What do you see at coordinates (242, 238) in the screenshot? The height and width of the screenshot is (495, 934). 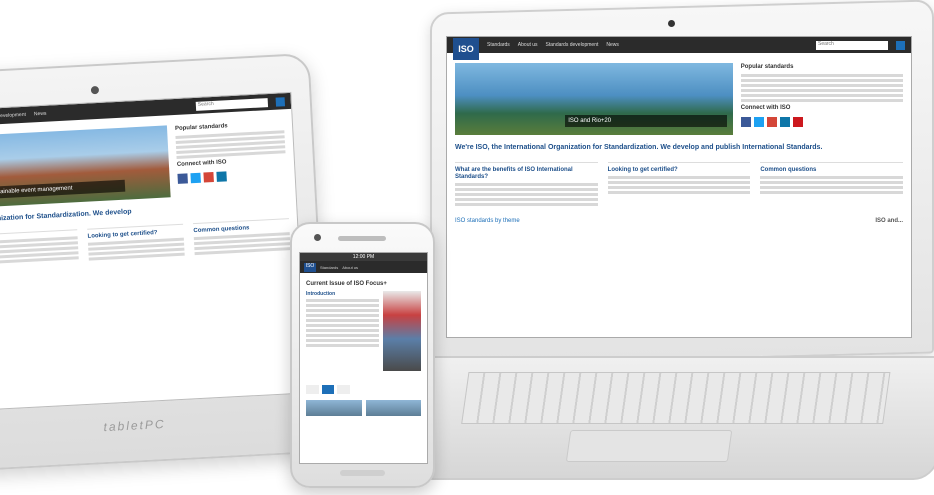 I see `tablet-col-questions: Common questions` at bounding box center [242, 238].